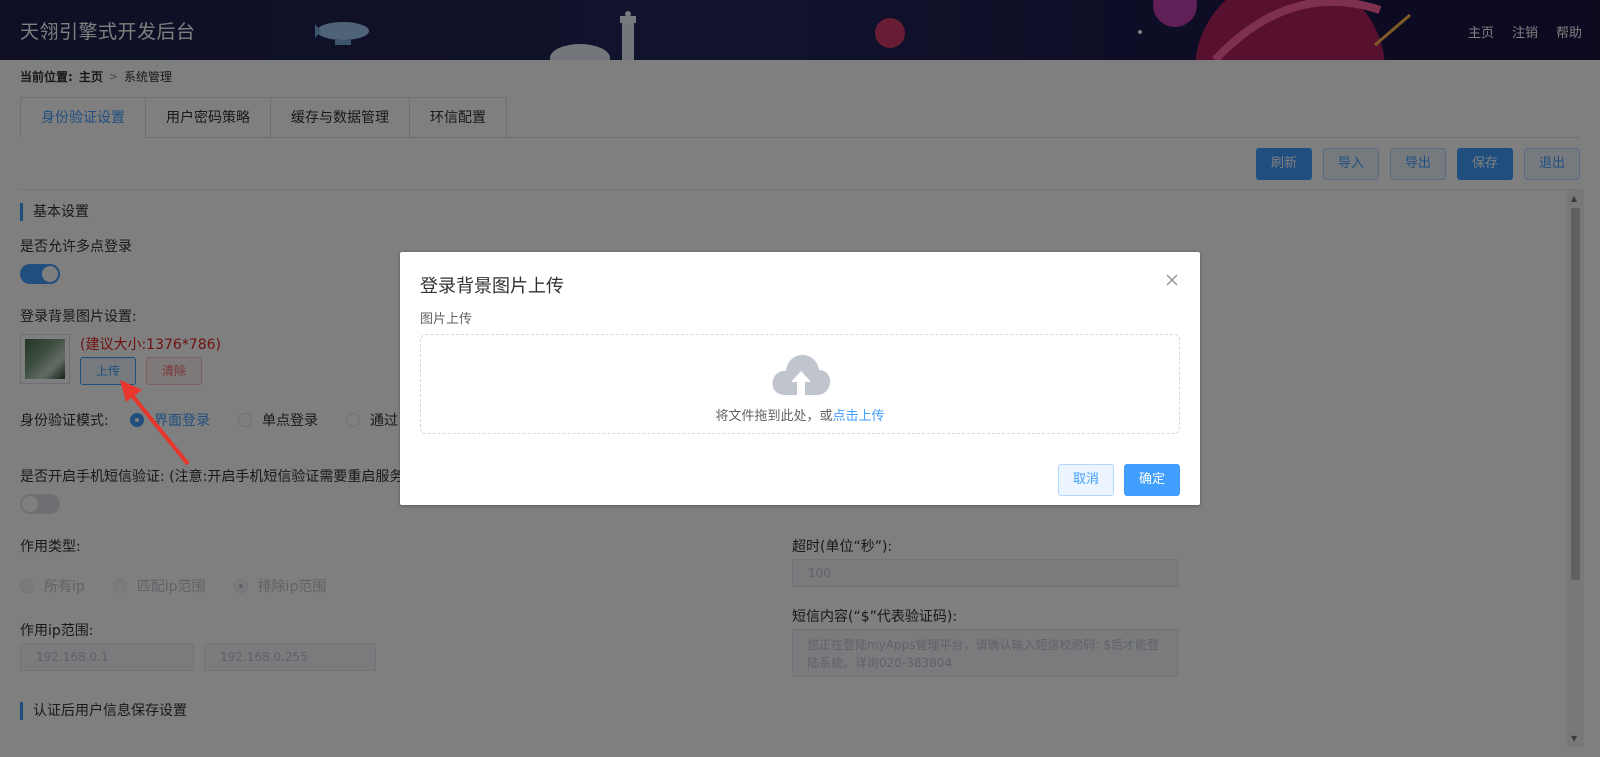  Describe the element at coordinates (1086, 480) in the screenshot. I see `cancel-button: 取消` at that location.